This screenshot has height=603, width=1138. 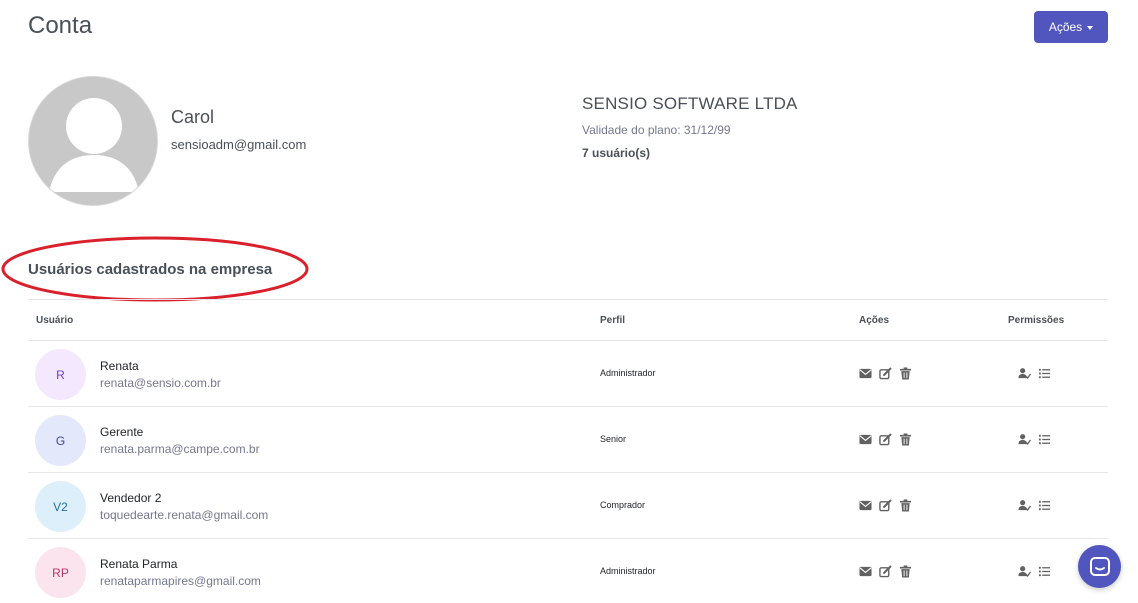 What do you see at coordinates (150, 269) in the screenshot?
I see `users-section-title: Usuários cadastrados na empresa` at bounding box center [150, 269].